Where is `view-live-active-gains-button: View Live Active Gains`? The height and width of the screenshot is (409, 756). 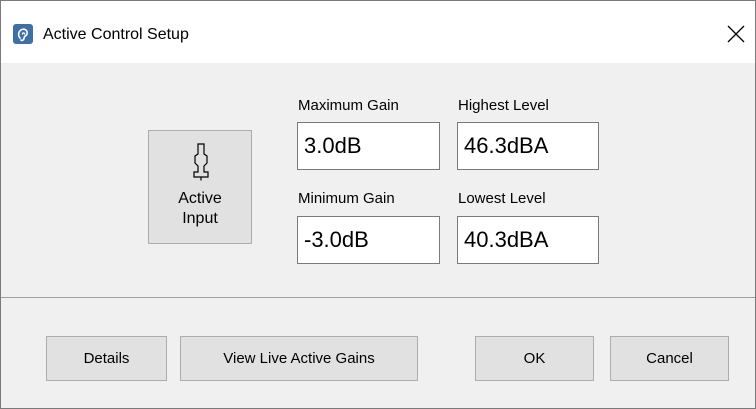
view-live-active-gains-button: View Live Active Gains is located at coordinates (299, 358).